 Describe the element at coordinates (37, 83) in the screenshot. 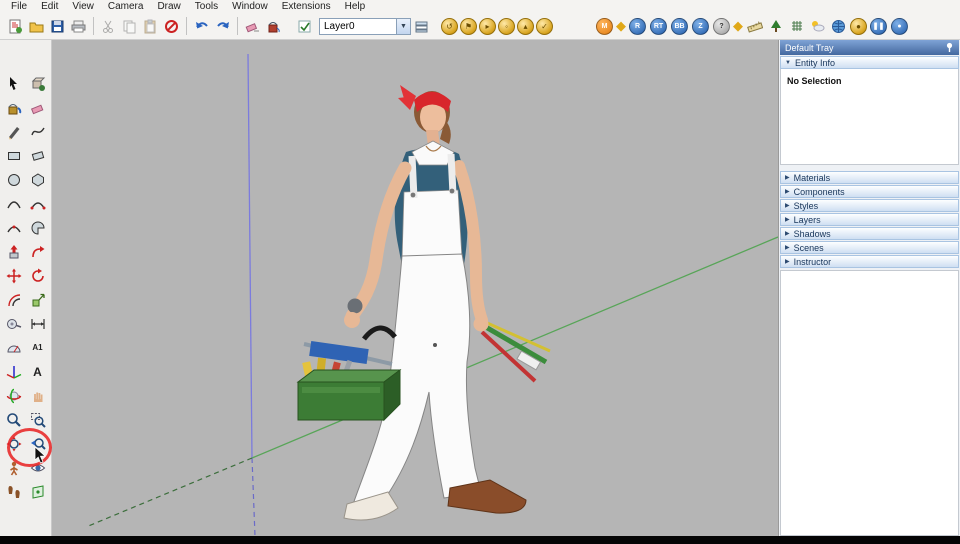

I see `make-component-tool-icon` at that location.